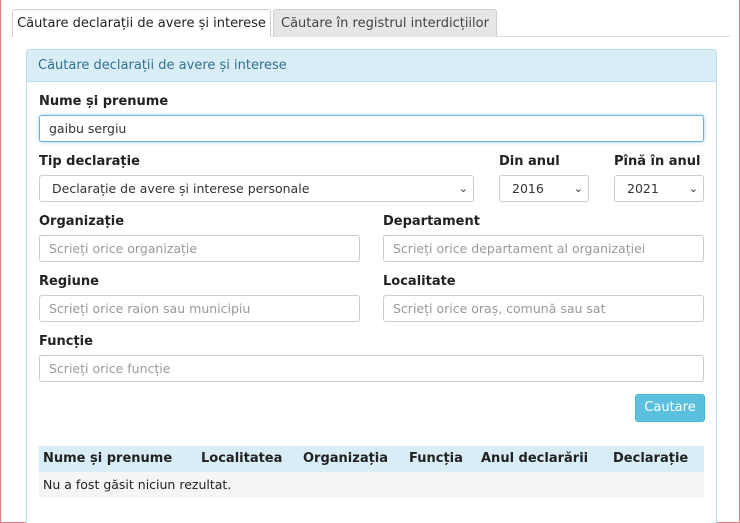 The width and height of the screenshot is (740, 523). What do you see at coordinates (528, 188) in the screenshot?
I see `from-year-value: 2016` at bounding box center [528, 188].